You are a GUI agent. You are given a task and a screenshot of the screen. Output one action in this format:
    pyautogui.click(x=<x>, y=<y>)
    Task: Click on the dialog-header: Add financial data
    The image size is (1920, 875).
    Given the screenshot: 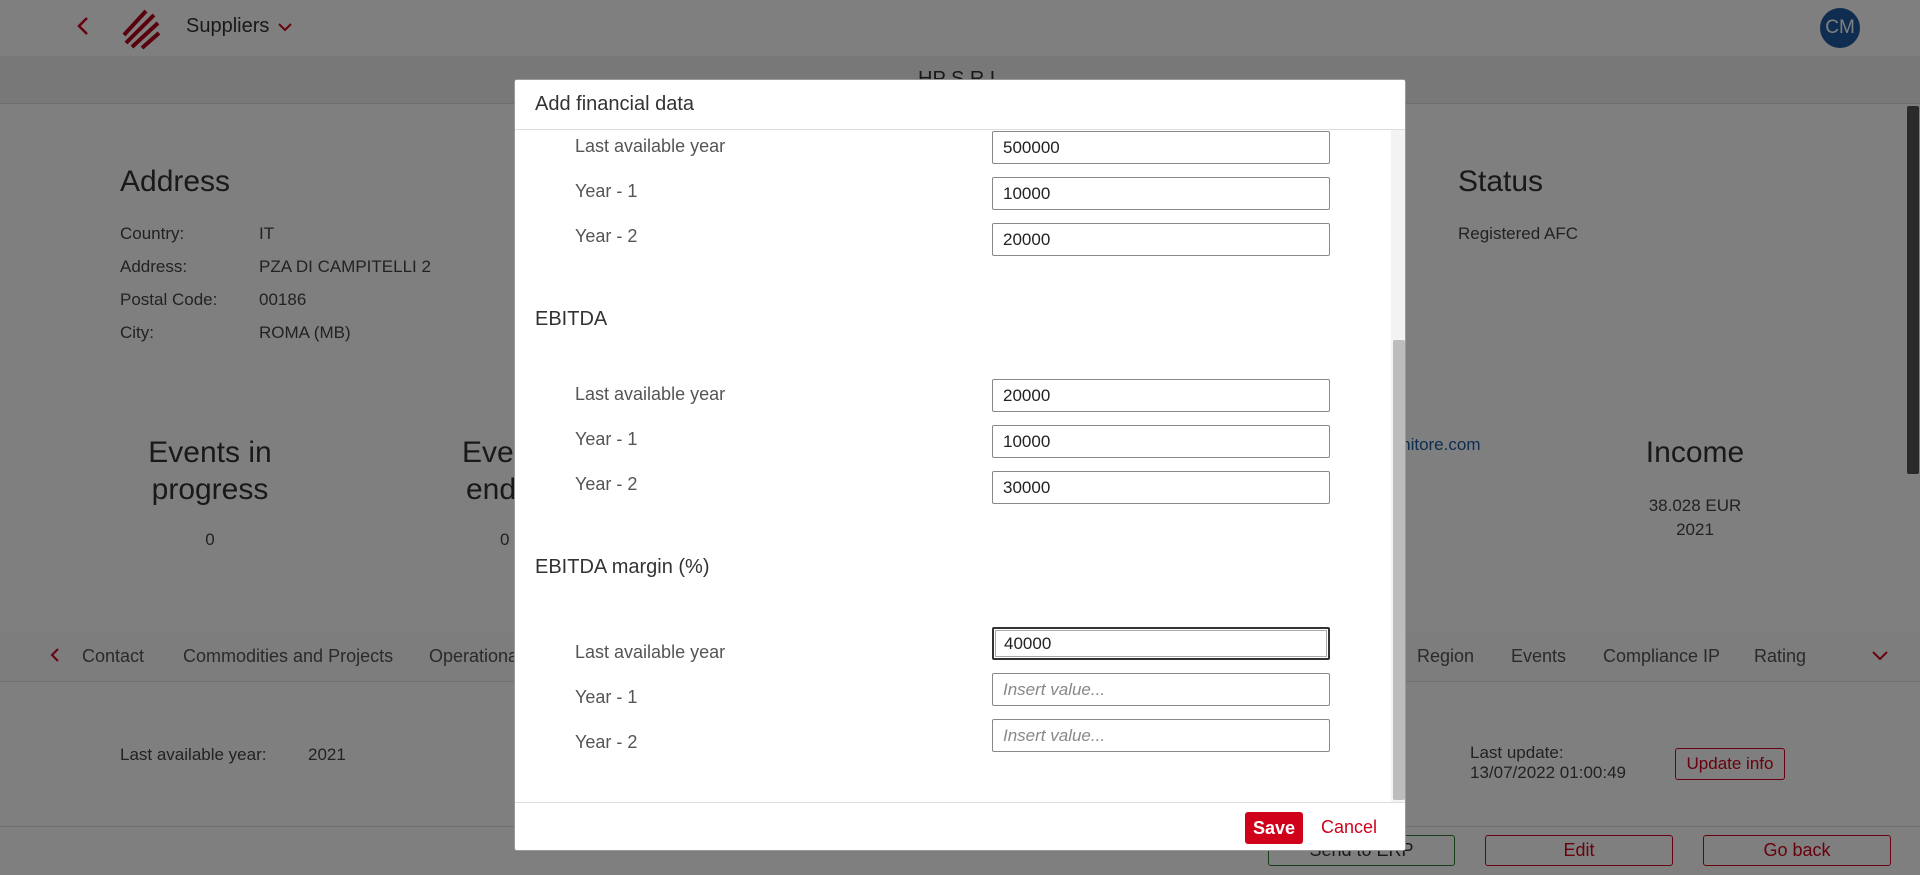 What is the action you would take?
    pyautogui.click(x=960, y=105)
    